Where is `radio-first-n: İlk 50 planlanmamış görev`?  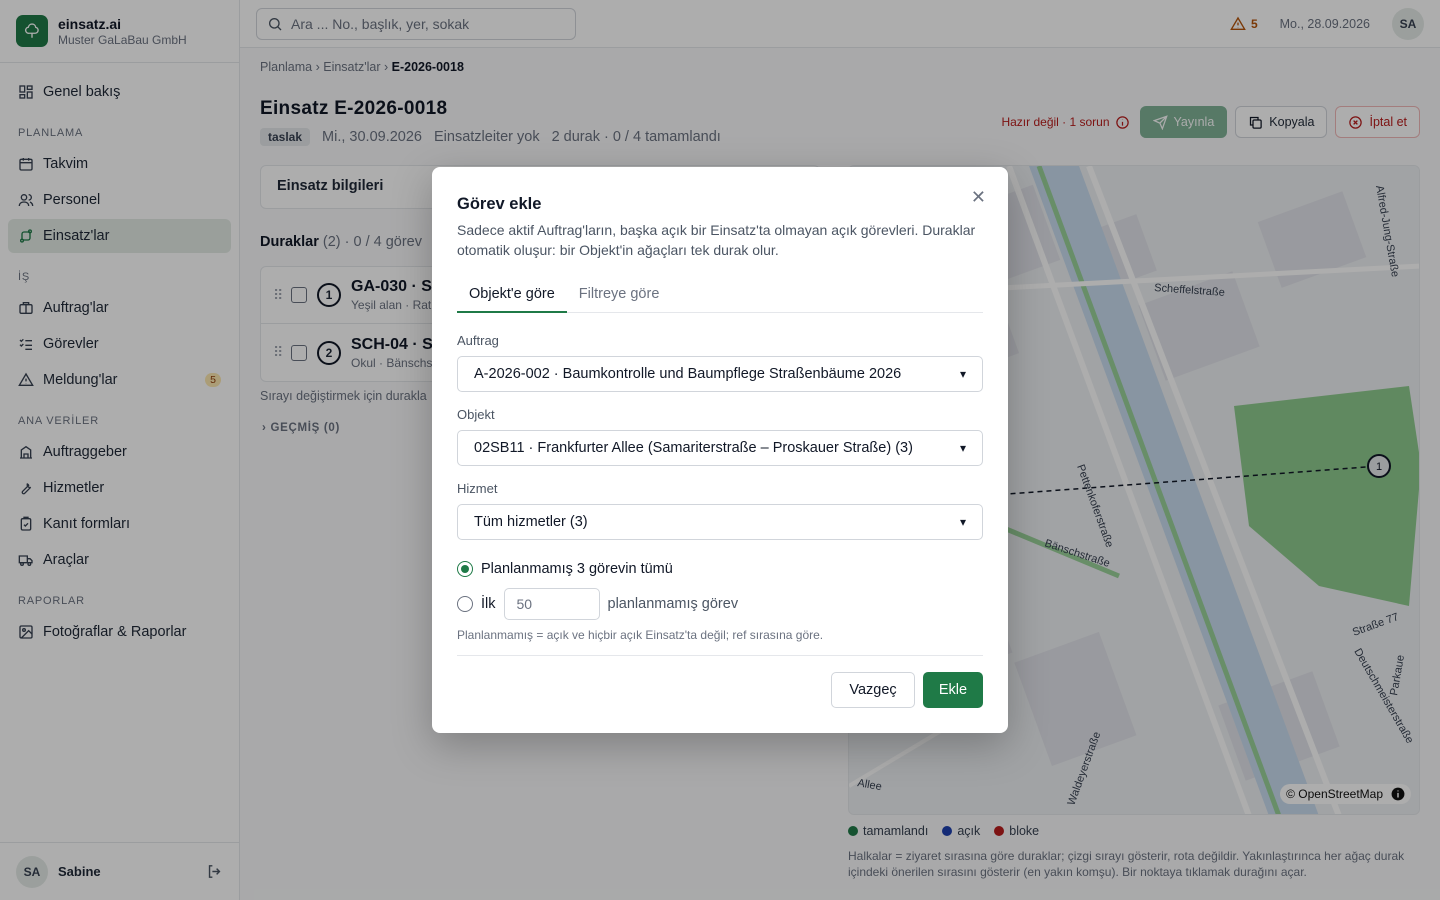 radio-first-n: İlk 50 planlanmamış görev is located at coordinates (597, 604).